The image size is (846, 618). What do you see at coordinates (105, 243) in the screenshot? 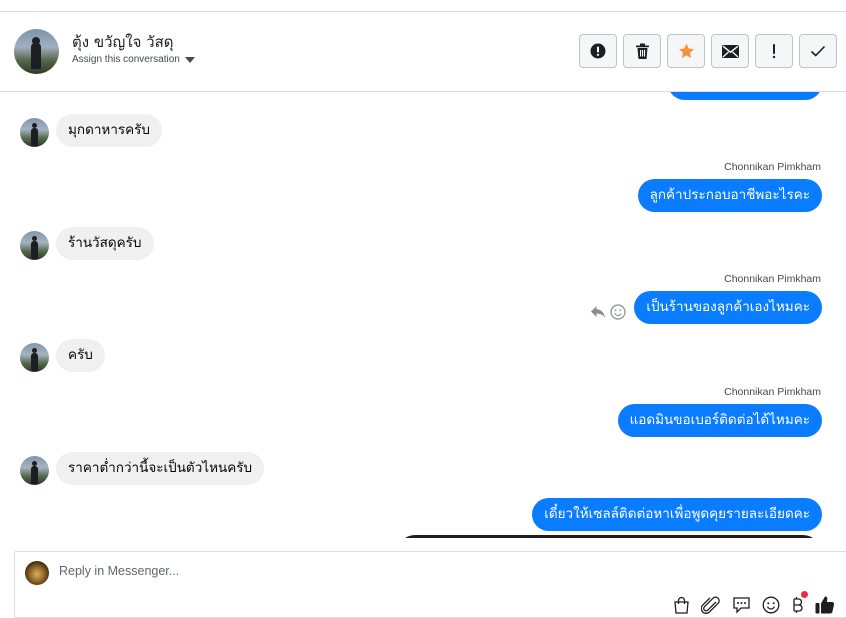
I see `message-bubble-incoming: ร้านวัสดุครับ` at bounding box center [105, 243].